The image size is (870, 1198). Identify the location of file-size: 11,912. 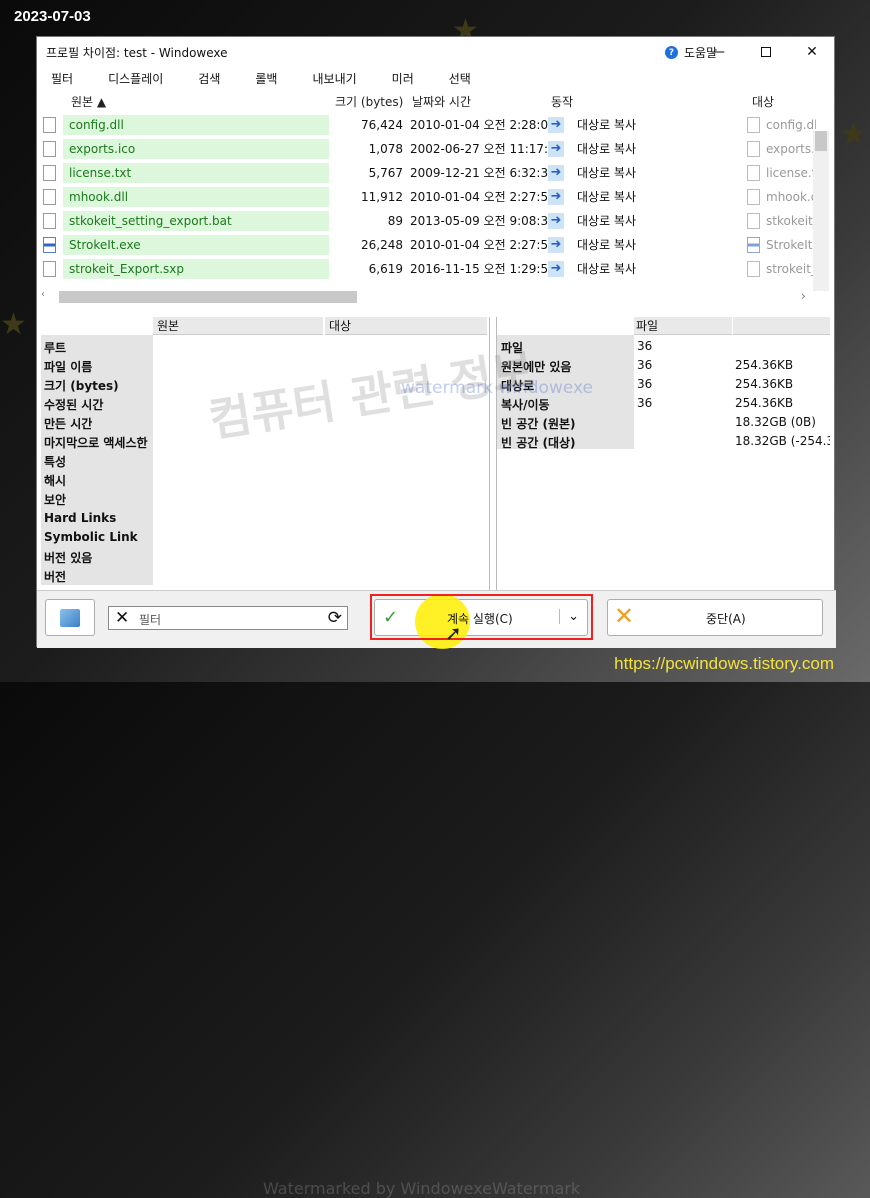
(382, 197).